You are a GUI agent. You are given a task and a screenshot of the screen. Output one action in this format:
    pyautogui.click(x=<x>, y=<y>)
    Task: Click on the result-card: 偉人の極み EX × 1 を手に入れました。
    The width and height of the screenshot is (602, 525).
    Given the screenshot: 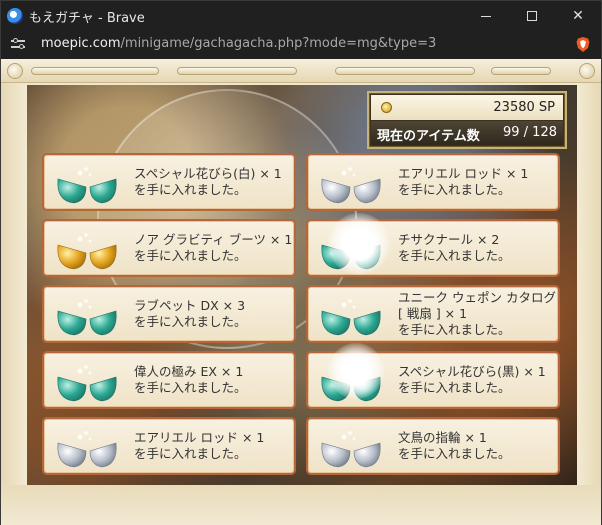 What is the action you would take?
    pyautogui.click(x=169, y=380)
    